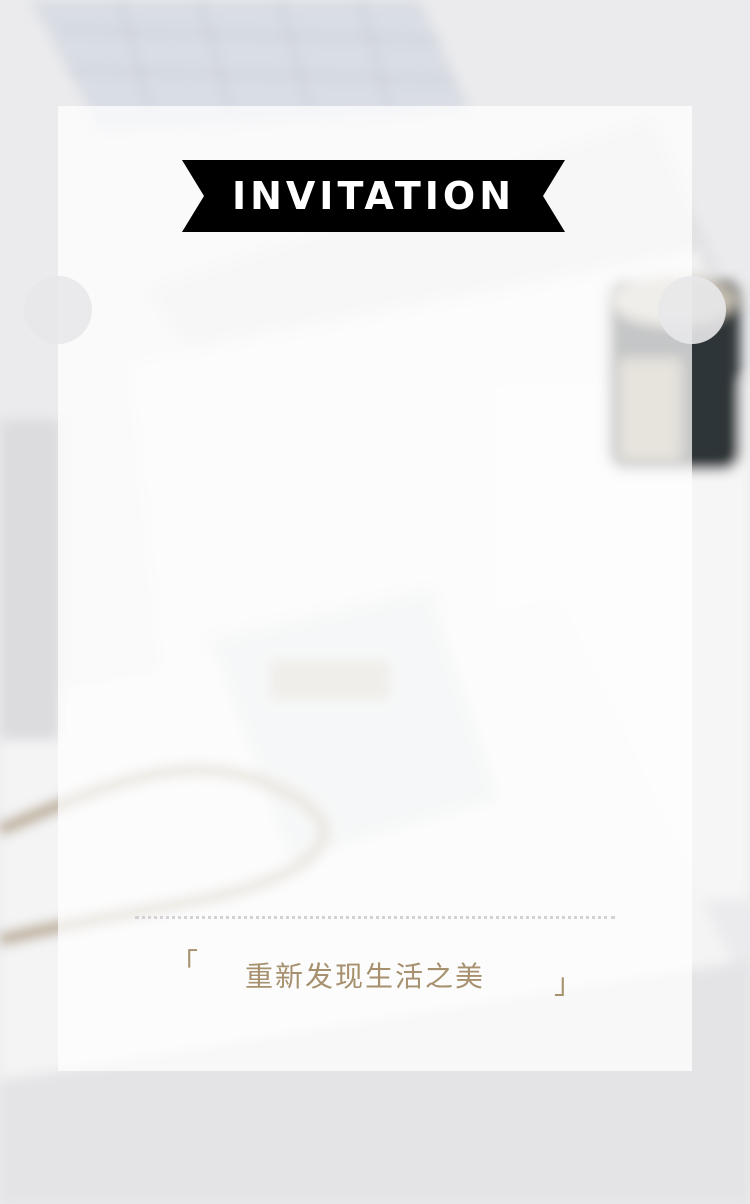 This screenshot has height=1204, width=750. I want to click on tagline: 重新发现生活之美, so click(365, 976).